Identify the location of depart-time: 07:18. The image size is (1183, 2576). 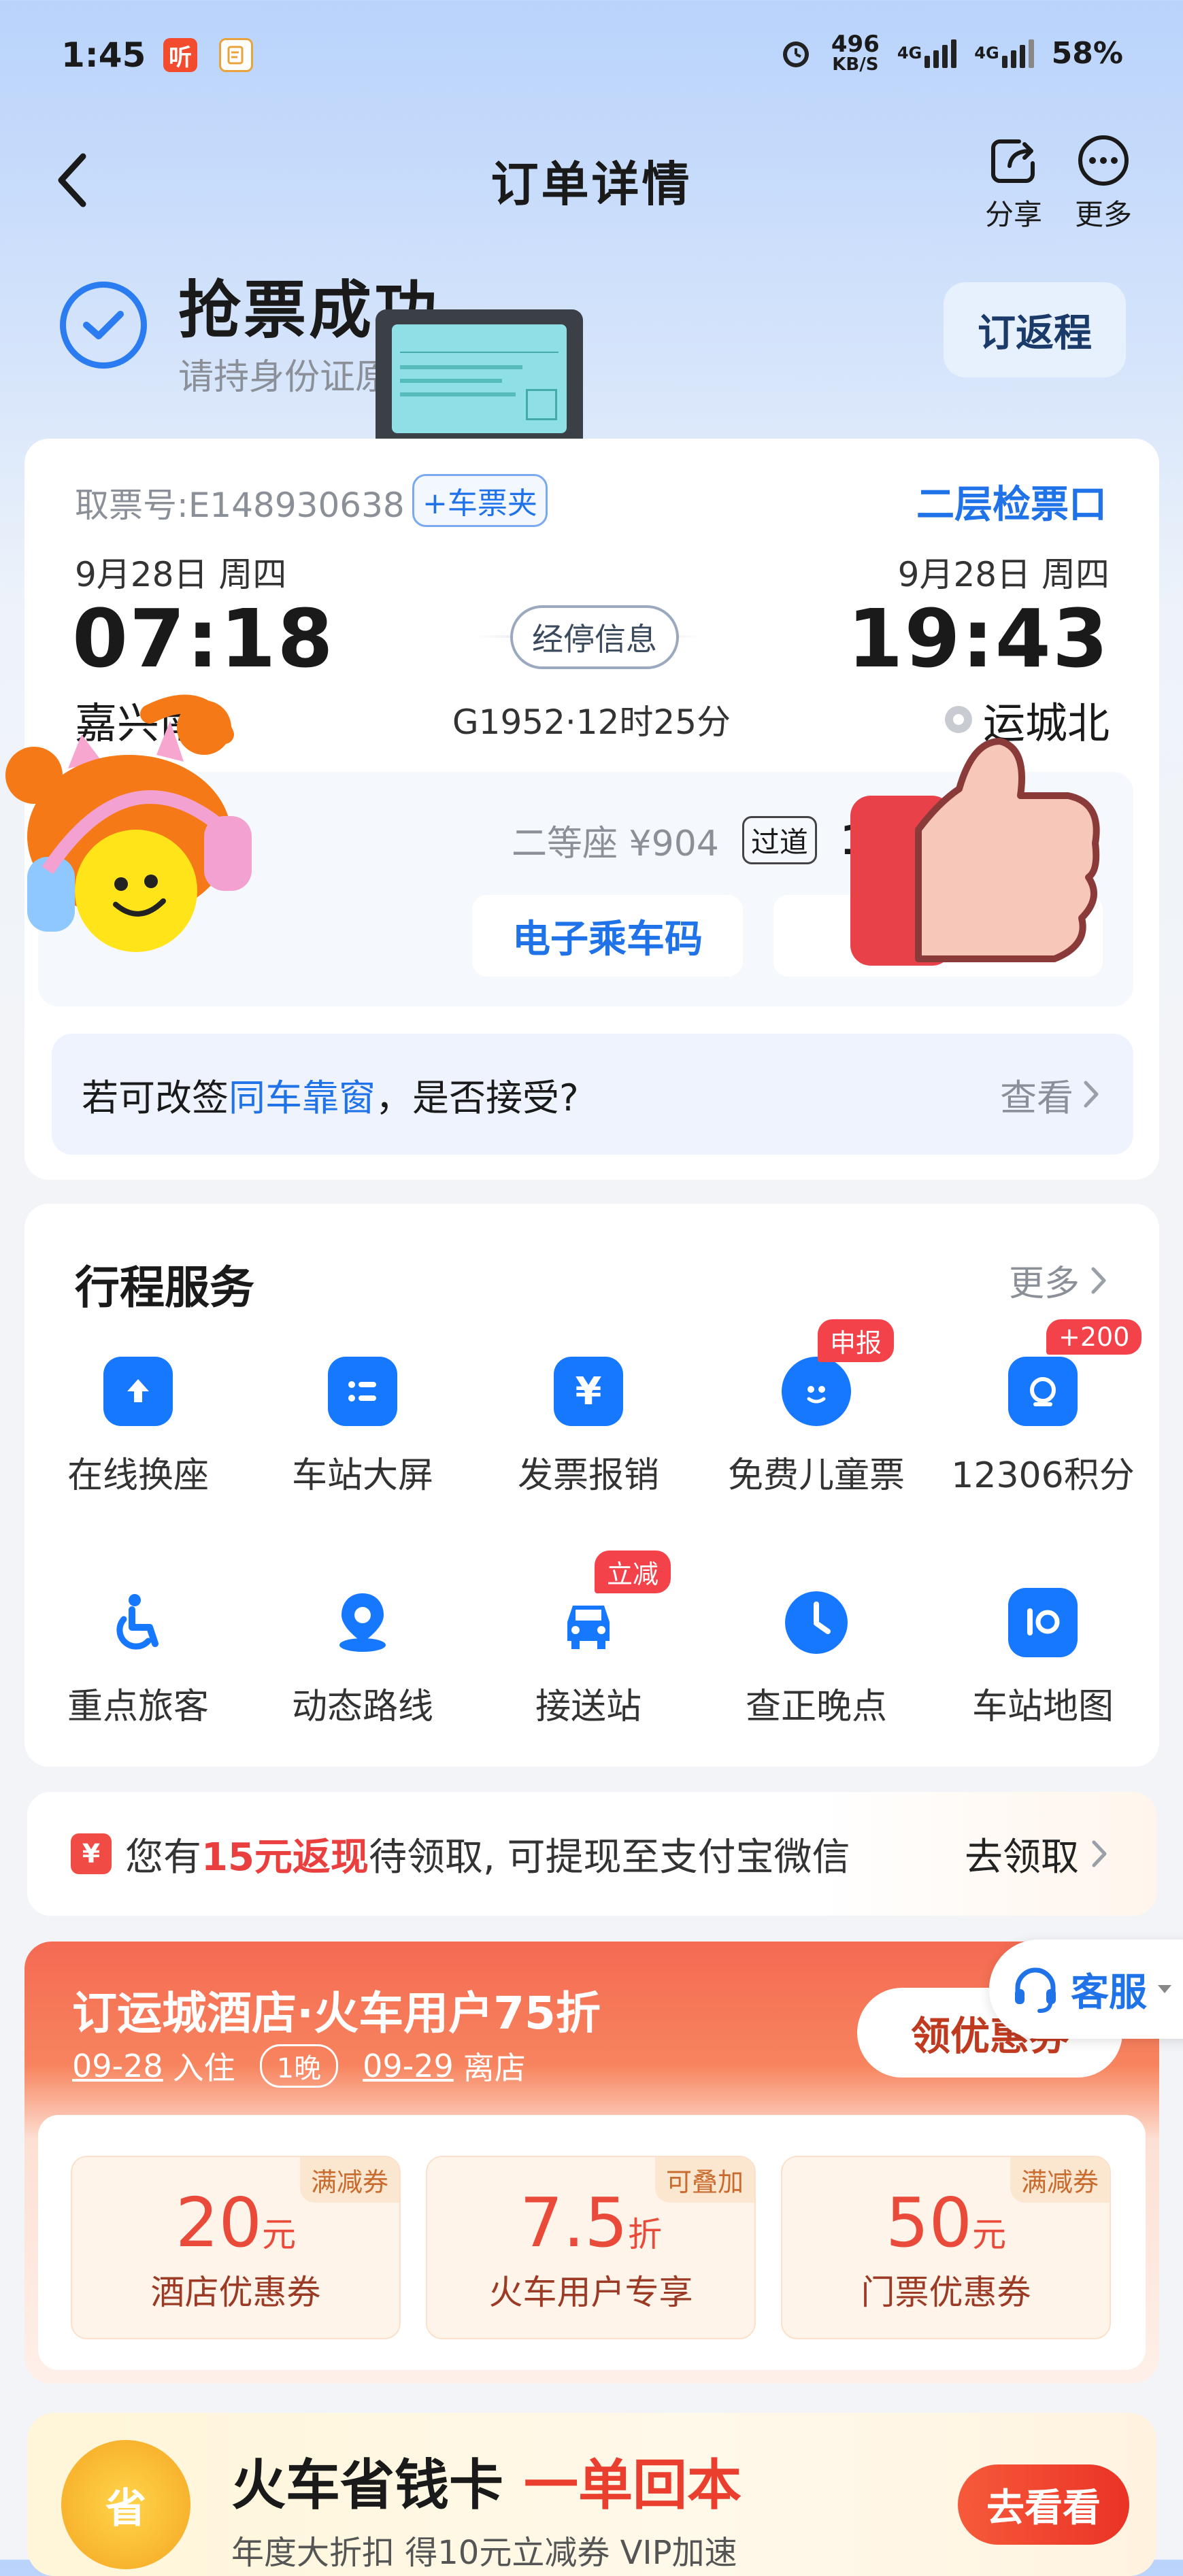
(203, 638).